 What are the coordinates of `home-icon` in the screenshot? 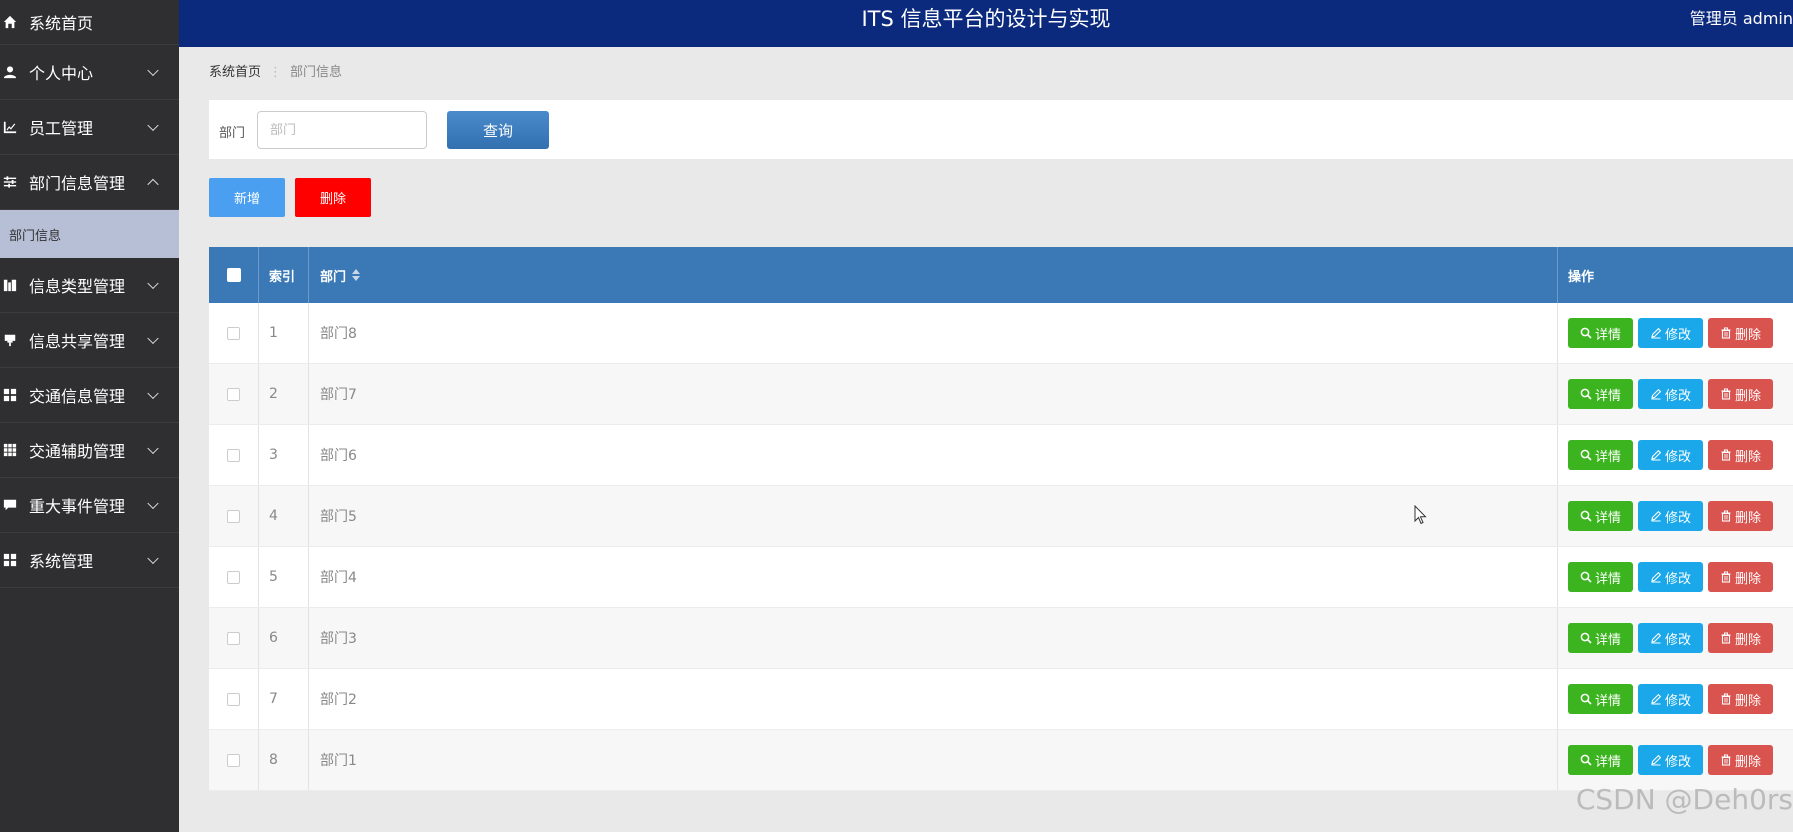 It's located at (10, 22).